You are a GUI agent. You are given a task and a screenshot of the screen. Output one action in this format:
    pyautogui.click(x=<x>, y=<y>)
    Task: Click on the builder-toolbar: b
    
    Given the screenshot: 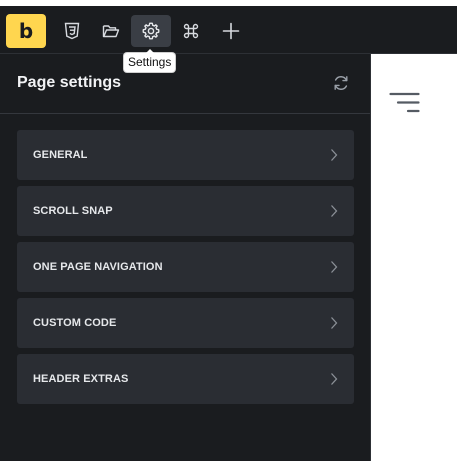 What is the action you would take?
    pyautogui.click(x=228, y=30)
    